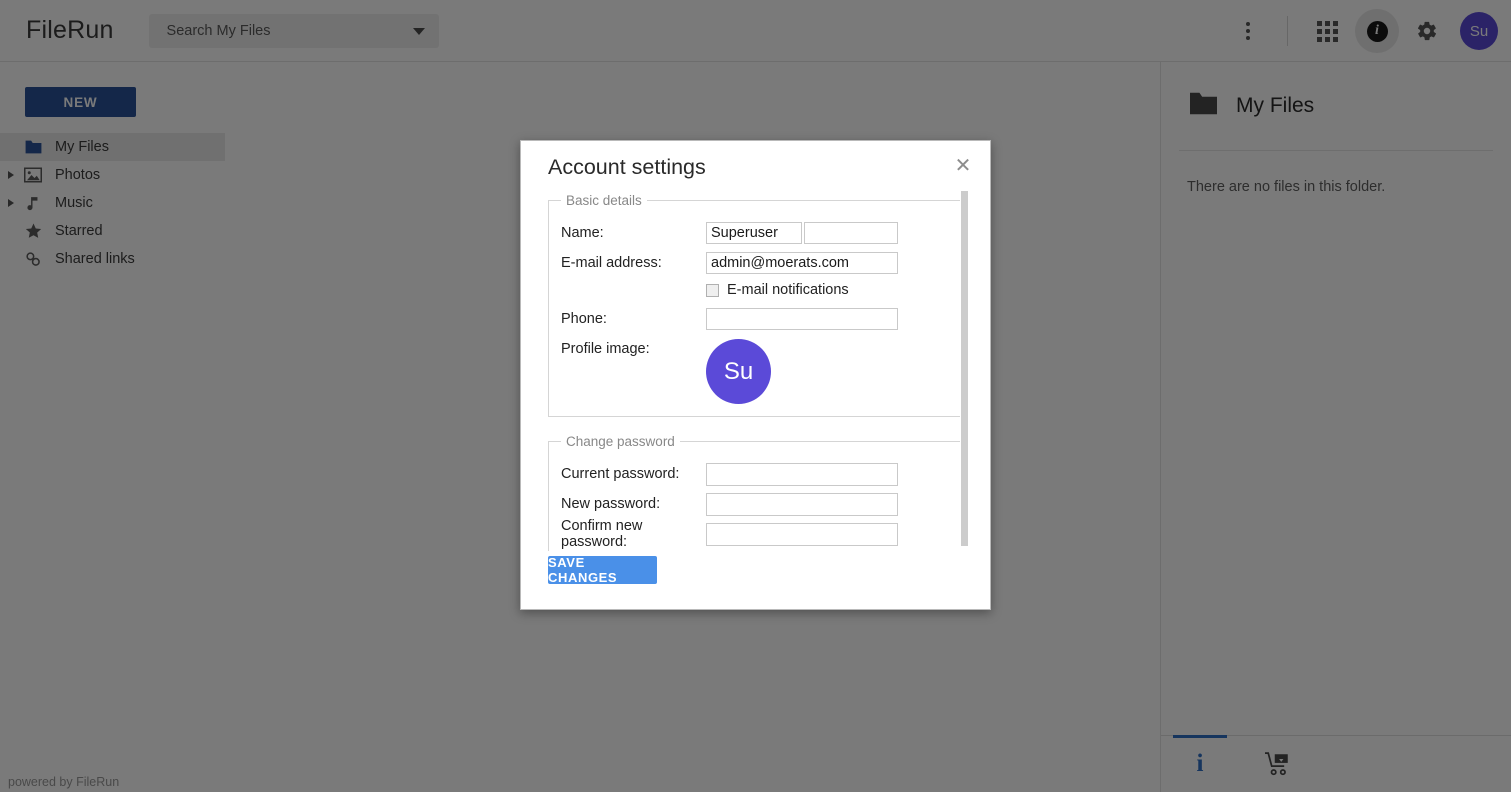 The height and width of the screenshot is (792, 1511). I want to click on name-label: Name:, so click(582, 233).